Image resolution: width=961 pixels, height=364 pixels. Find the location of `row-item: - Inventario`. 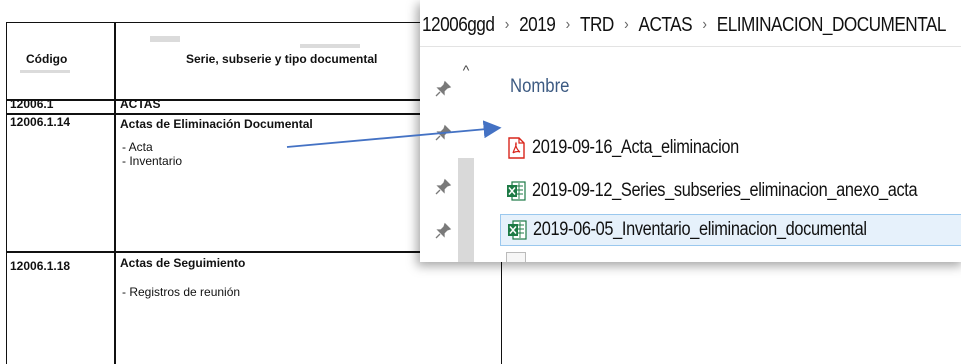

row-item: - Inventario is located at coordinates (152, 161).